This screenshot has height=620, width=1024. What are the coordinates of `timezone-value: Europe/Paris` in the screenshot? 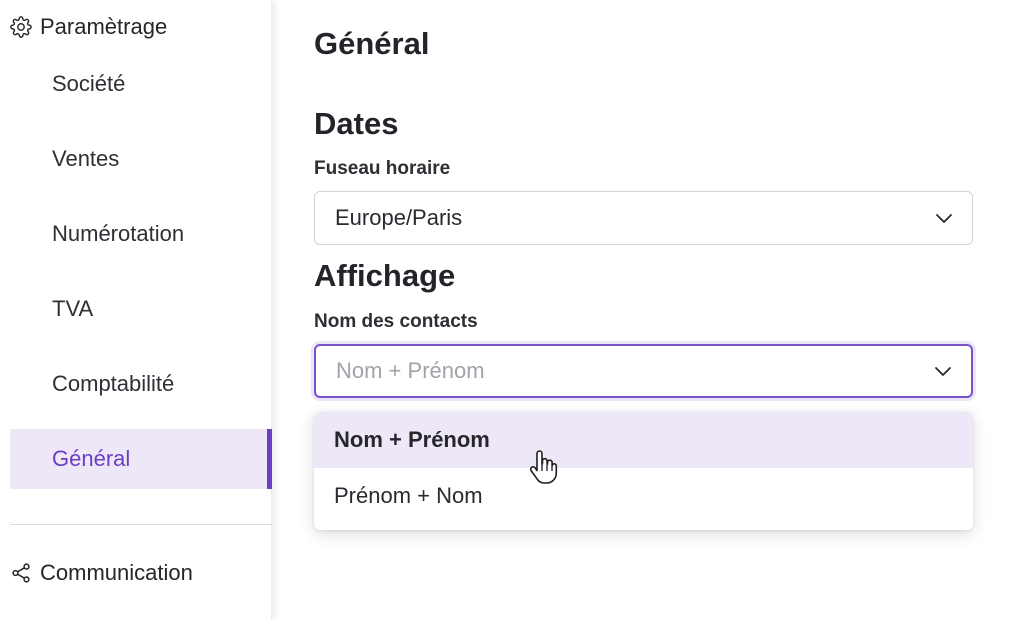 It's located at (399, 217).